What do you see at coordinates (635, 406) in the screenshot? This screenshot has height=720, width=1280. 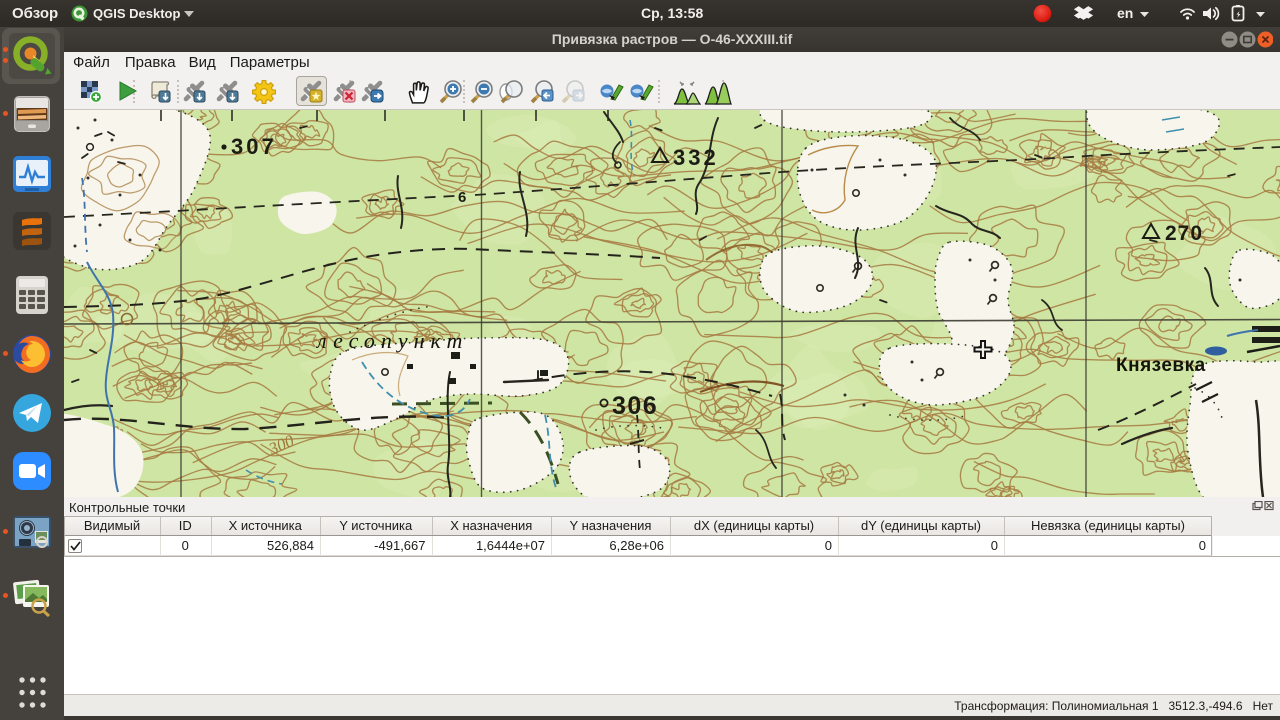 I see `svg-text: 306` at bounding box center [635, 406].